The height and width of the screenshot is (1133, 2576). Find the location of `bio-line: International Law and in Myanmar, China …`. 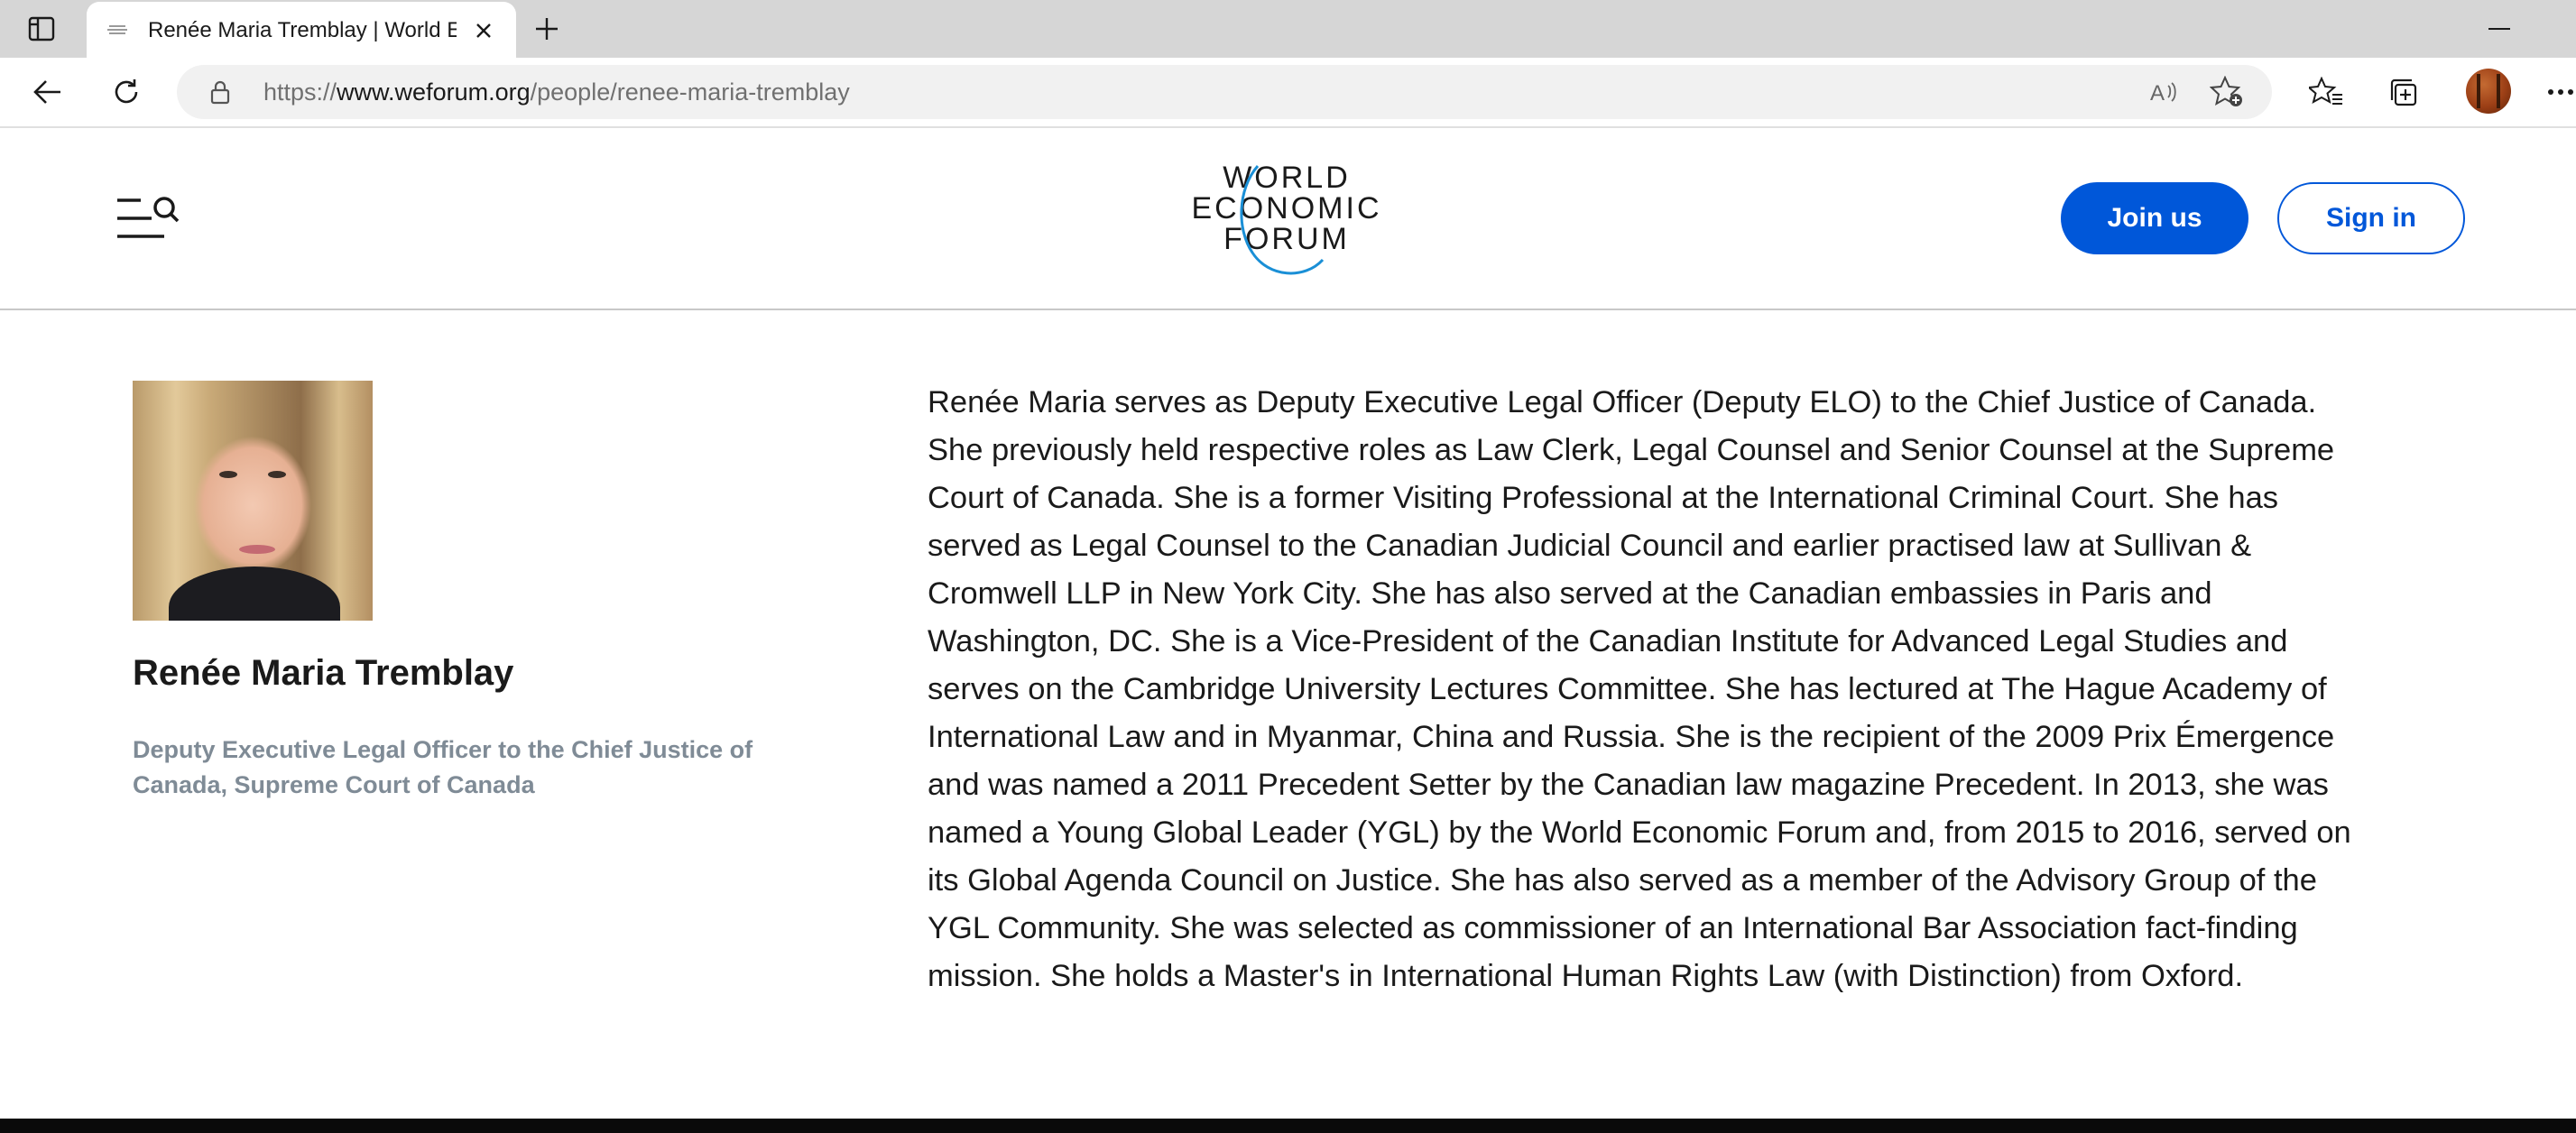

bio-line: International Law and in Myanmar, China … is located at coordinates (1631, 737).